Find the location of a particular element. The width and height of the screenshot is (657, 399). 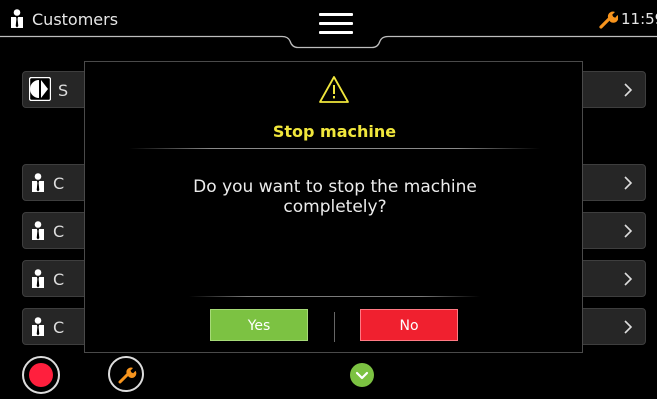

row-label: S is located at coordinates (63, 90).